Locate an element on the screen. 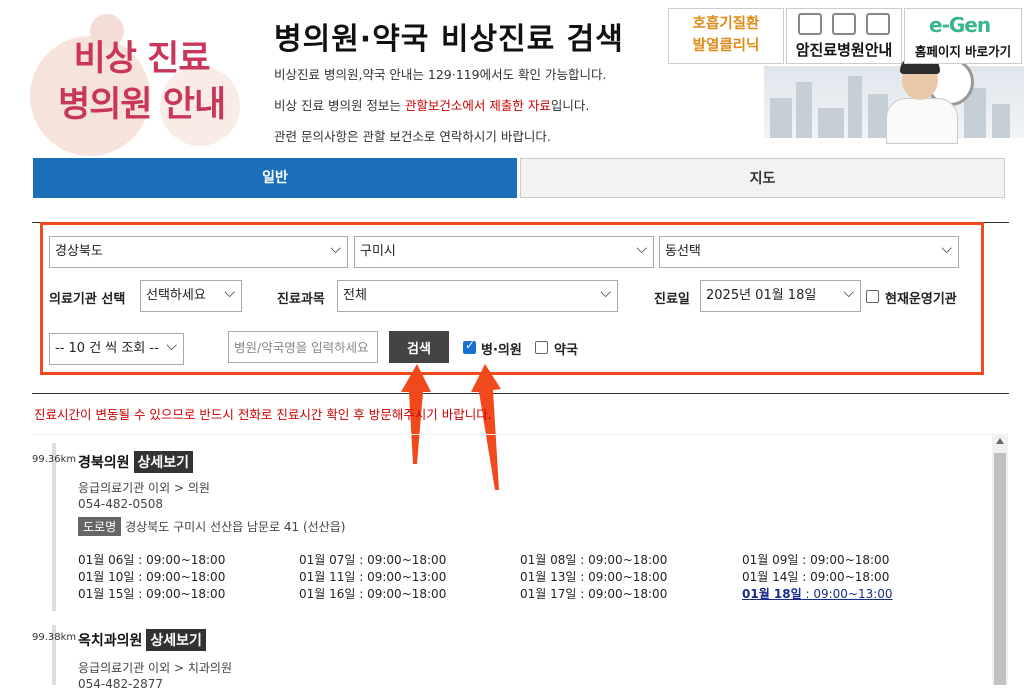 The width and height of the screenshot is (1028, 691). hours-entry: 01월 06일 : 09:00~18:00 is located at coordinates (152, 560).